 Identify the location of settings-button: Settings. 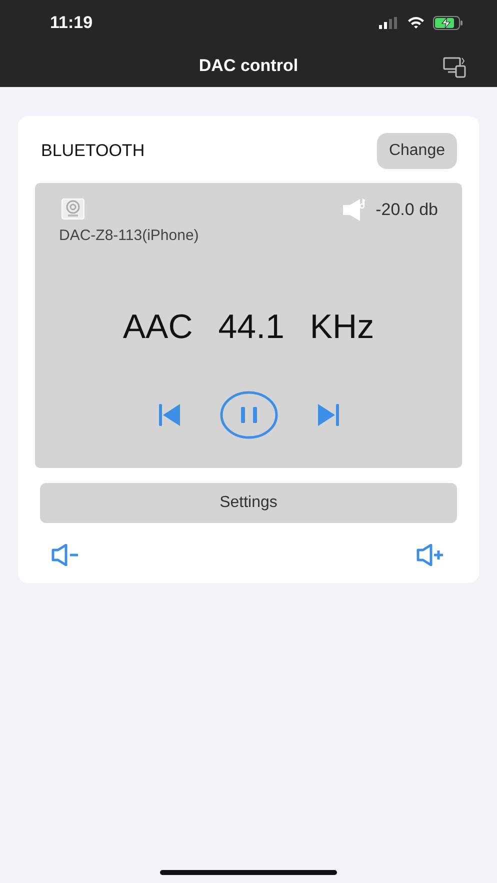
(248, 503).